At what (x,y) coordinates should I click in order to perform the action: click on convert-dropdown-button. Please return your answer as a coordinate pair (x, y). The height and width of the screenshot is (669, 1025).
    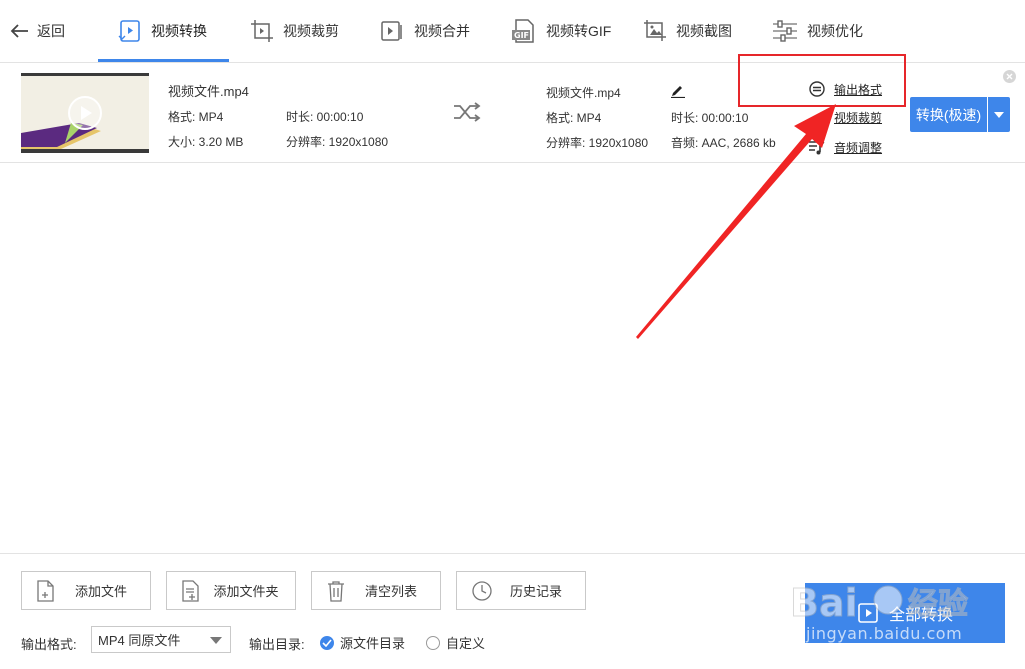
    Looking at the image, I should click on (999, 114).